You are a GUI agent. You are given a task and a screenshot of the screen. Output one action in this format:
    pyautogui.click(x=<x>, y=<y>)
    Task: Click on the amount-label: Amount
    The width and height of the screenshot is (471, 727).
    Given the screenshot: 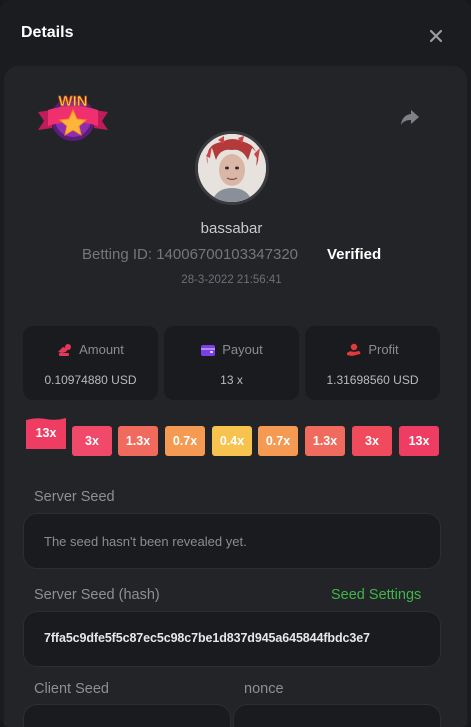 What is the action you would take?
    pyautogui.click(x=101, y=349)
    